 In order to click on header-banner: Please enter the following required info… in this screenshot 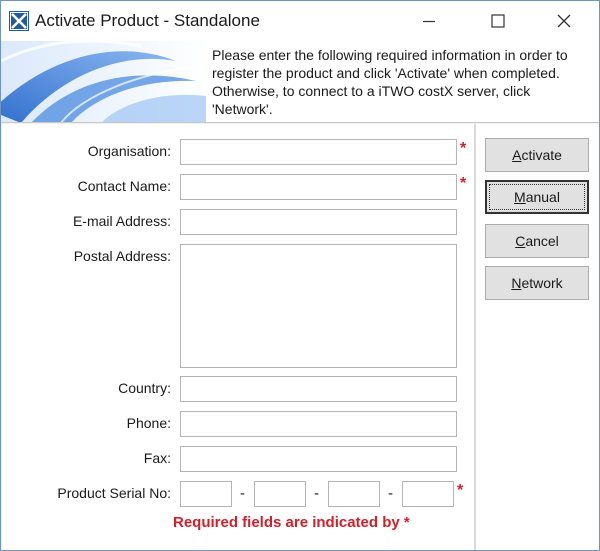, I will do `click(300, 82)`.